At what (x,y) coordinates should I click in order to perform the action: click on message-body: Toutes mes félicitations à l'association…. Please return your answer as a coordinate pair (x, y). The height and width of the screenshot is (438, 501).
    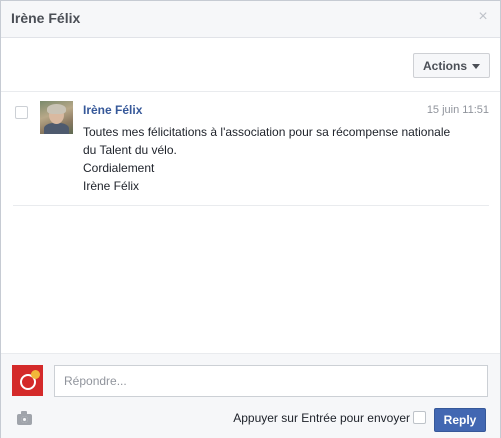
    Looking at the image, I should click on (288, 159).